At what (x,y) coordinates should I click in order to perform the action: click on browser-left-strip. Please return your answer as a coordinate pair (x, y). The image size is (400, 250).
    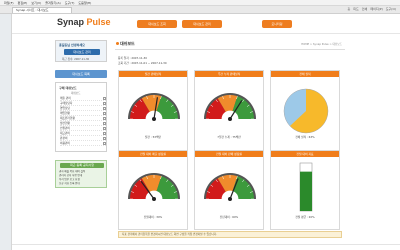
    Looking at the image, I should click on (6, 132).